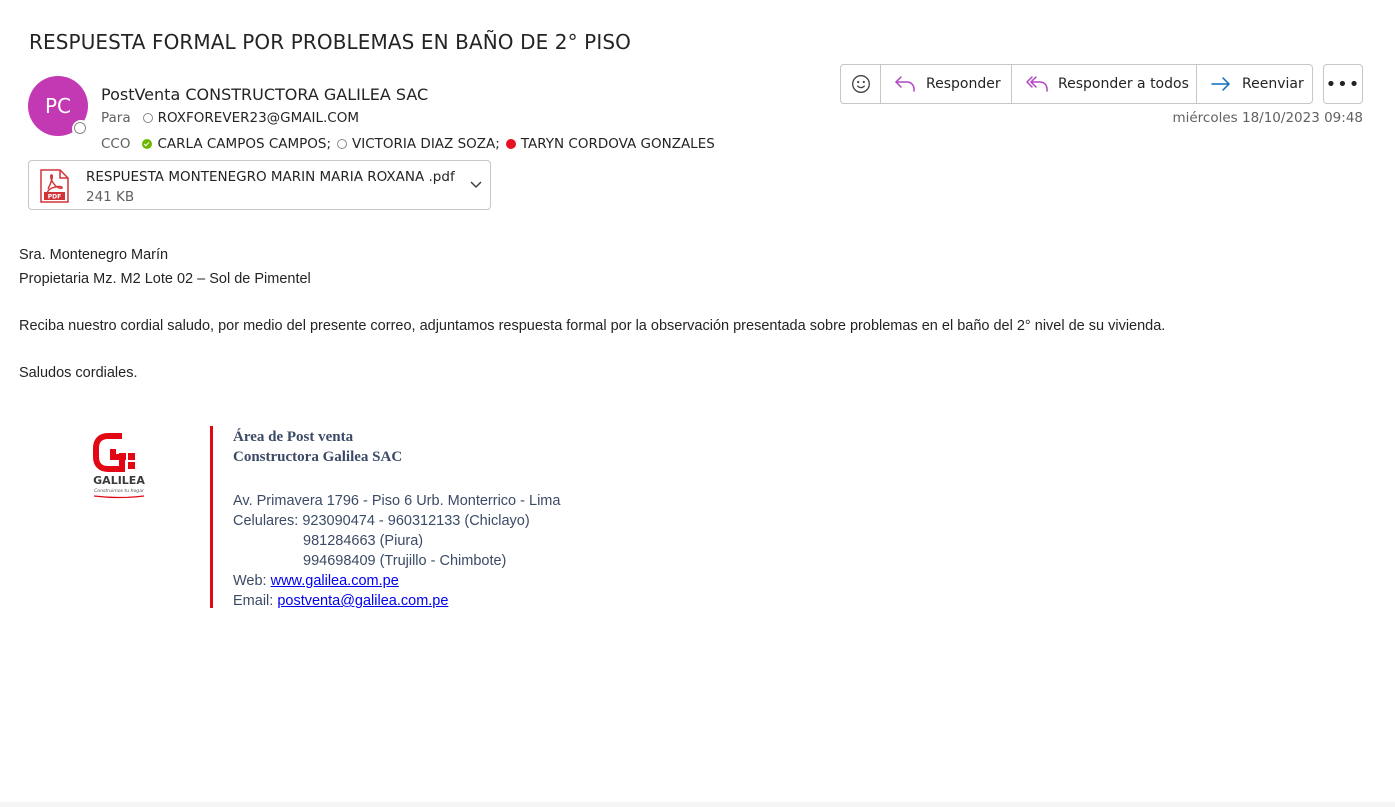  Describe the element at coordinates (264, 94) in the screenshot. I see `sender-name: PostVenta CONSTRUCTORA GALILEA SAC` at that location.